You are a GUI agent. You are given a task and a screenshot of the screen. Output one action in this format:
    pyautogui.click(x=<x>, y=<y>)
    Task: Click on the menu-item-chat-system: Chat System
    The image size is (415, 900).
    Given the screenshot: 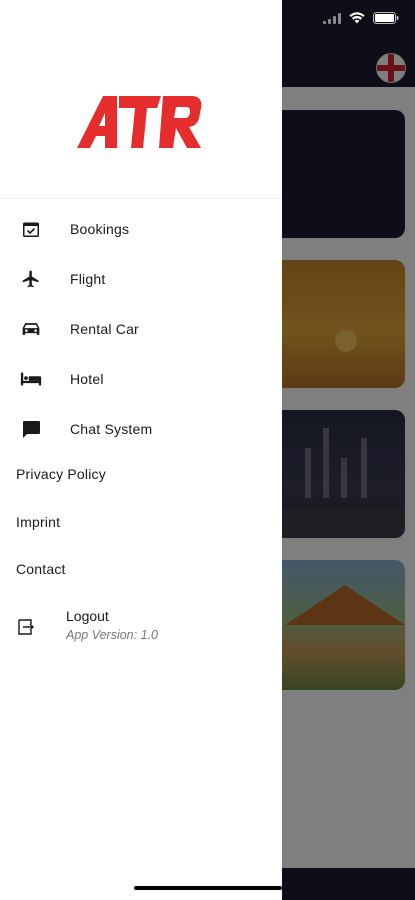 What is the action you would take?
    pyautogui.click(x=141, y=429)
    